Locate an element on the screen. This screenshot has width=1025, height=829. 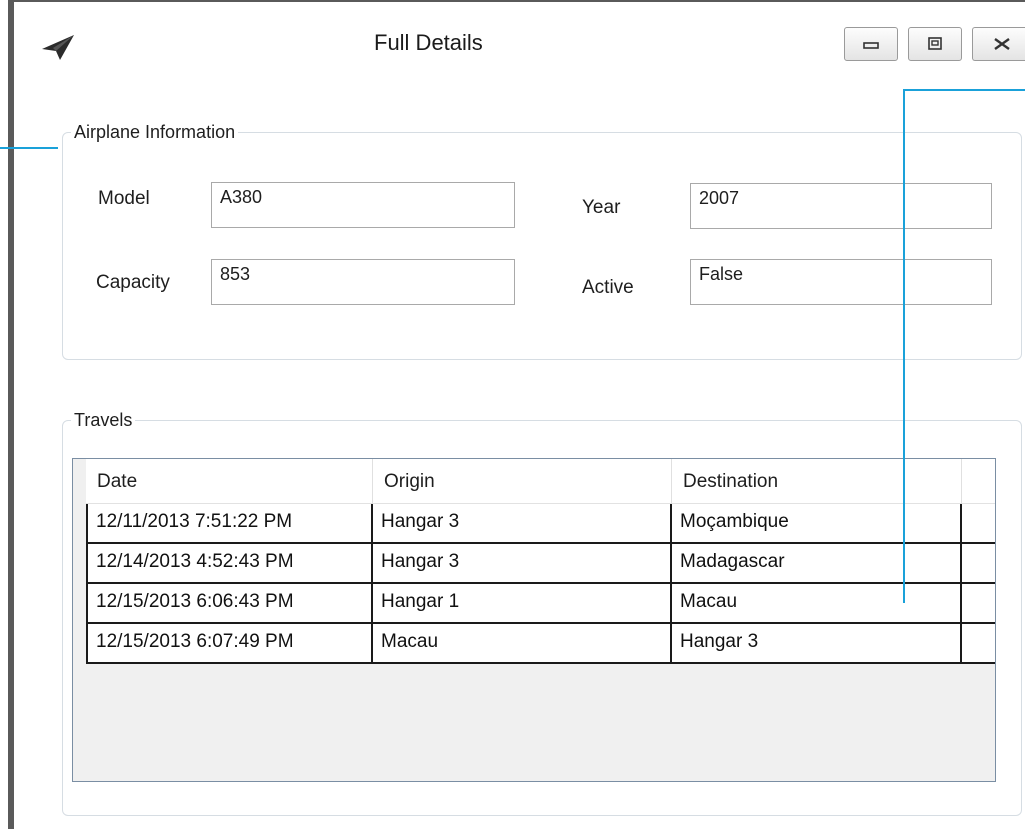
minimize-icon is located at coordinates (871, 45).